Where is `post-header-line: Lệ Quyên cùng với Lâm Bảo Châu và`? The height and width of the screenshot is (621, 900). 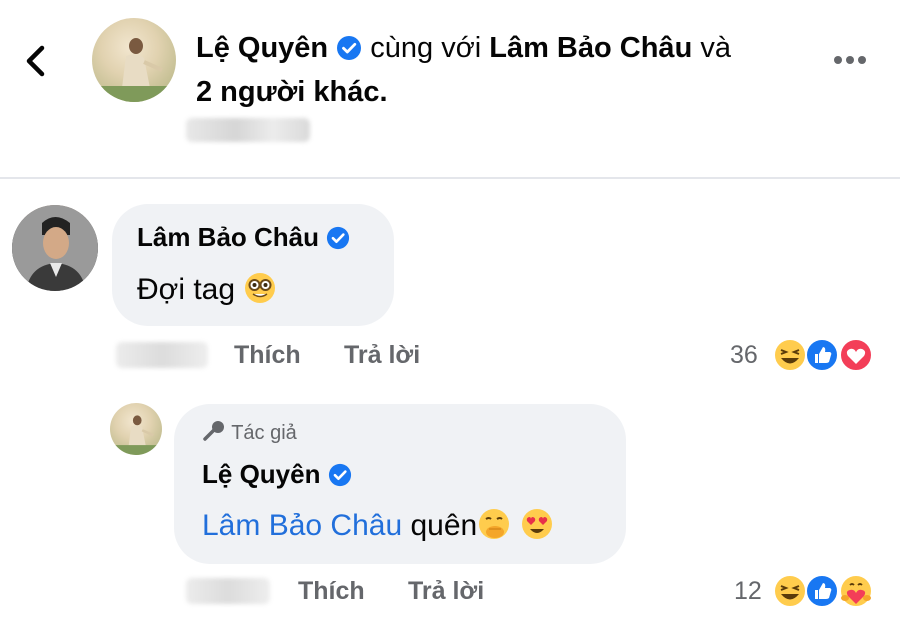
post-header-line: Lệ Quyên cùng với Lâm Bảo Châu và is located at coordinates (463, 50).